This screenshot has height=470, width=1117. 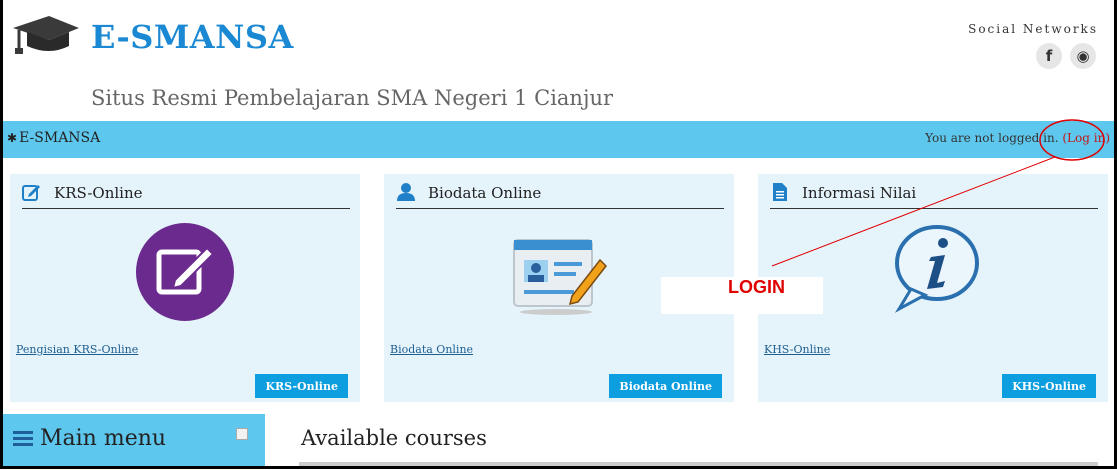 What do you see at coordinates (756, 287) in the screenshot?
I see `login-annotation-text: LOGIN` at bounding box center [756, 287].